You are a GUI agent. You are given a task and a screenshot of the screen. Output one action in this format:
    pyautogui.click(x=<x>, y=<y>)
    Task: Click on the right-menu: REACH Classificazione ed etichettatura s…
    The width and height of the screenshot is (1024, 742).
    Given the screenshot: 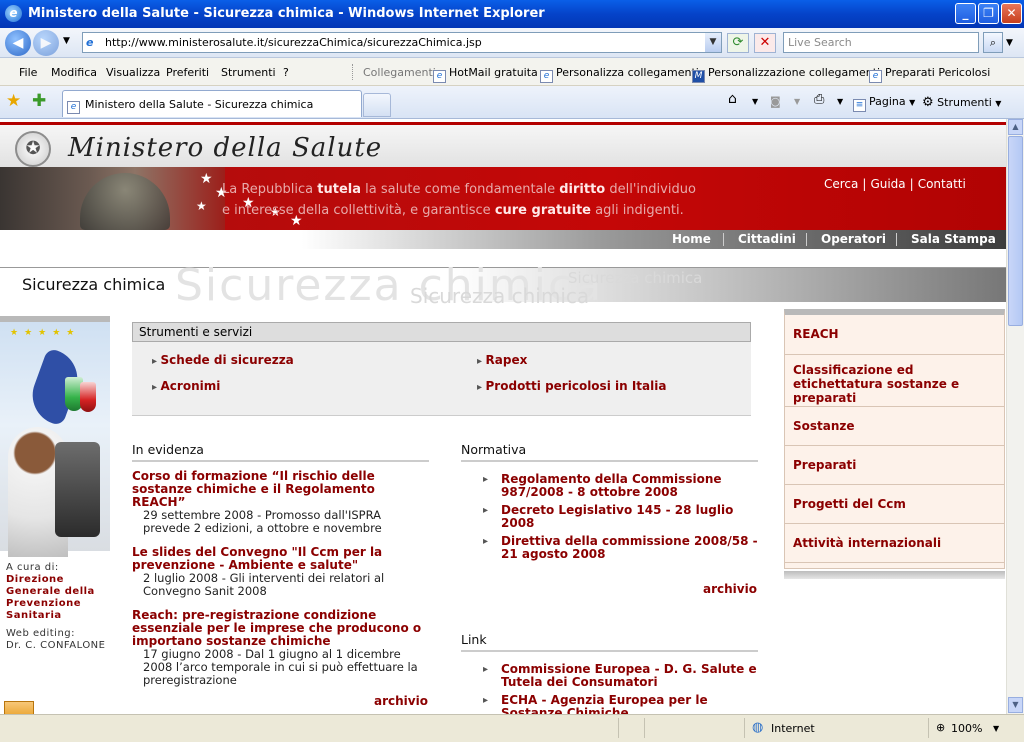 What is the action you would take?
    pyautogui.click(x=894, y=439)
    